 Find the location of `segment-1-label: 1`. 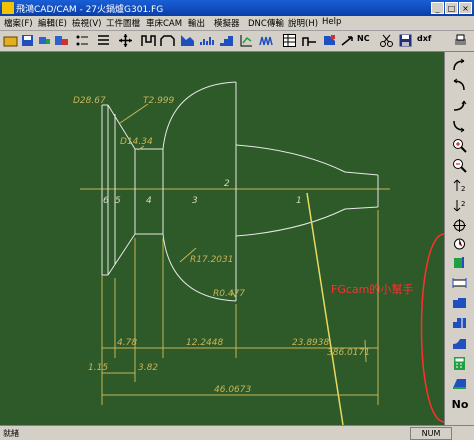

segment-1-label: 1 is located at coordinates (299, 201).